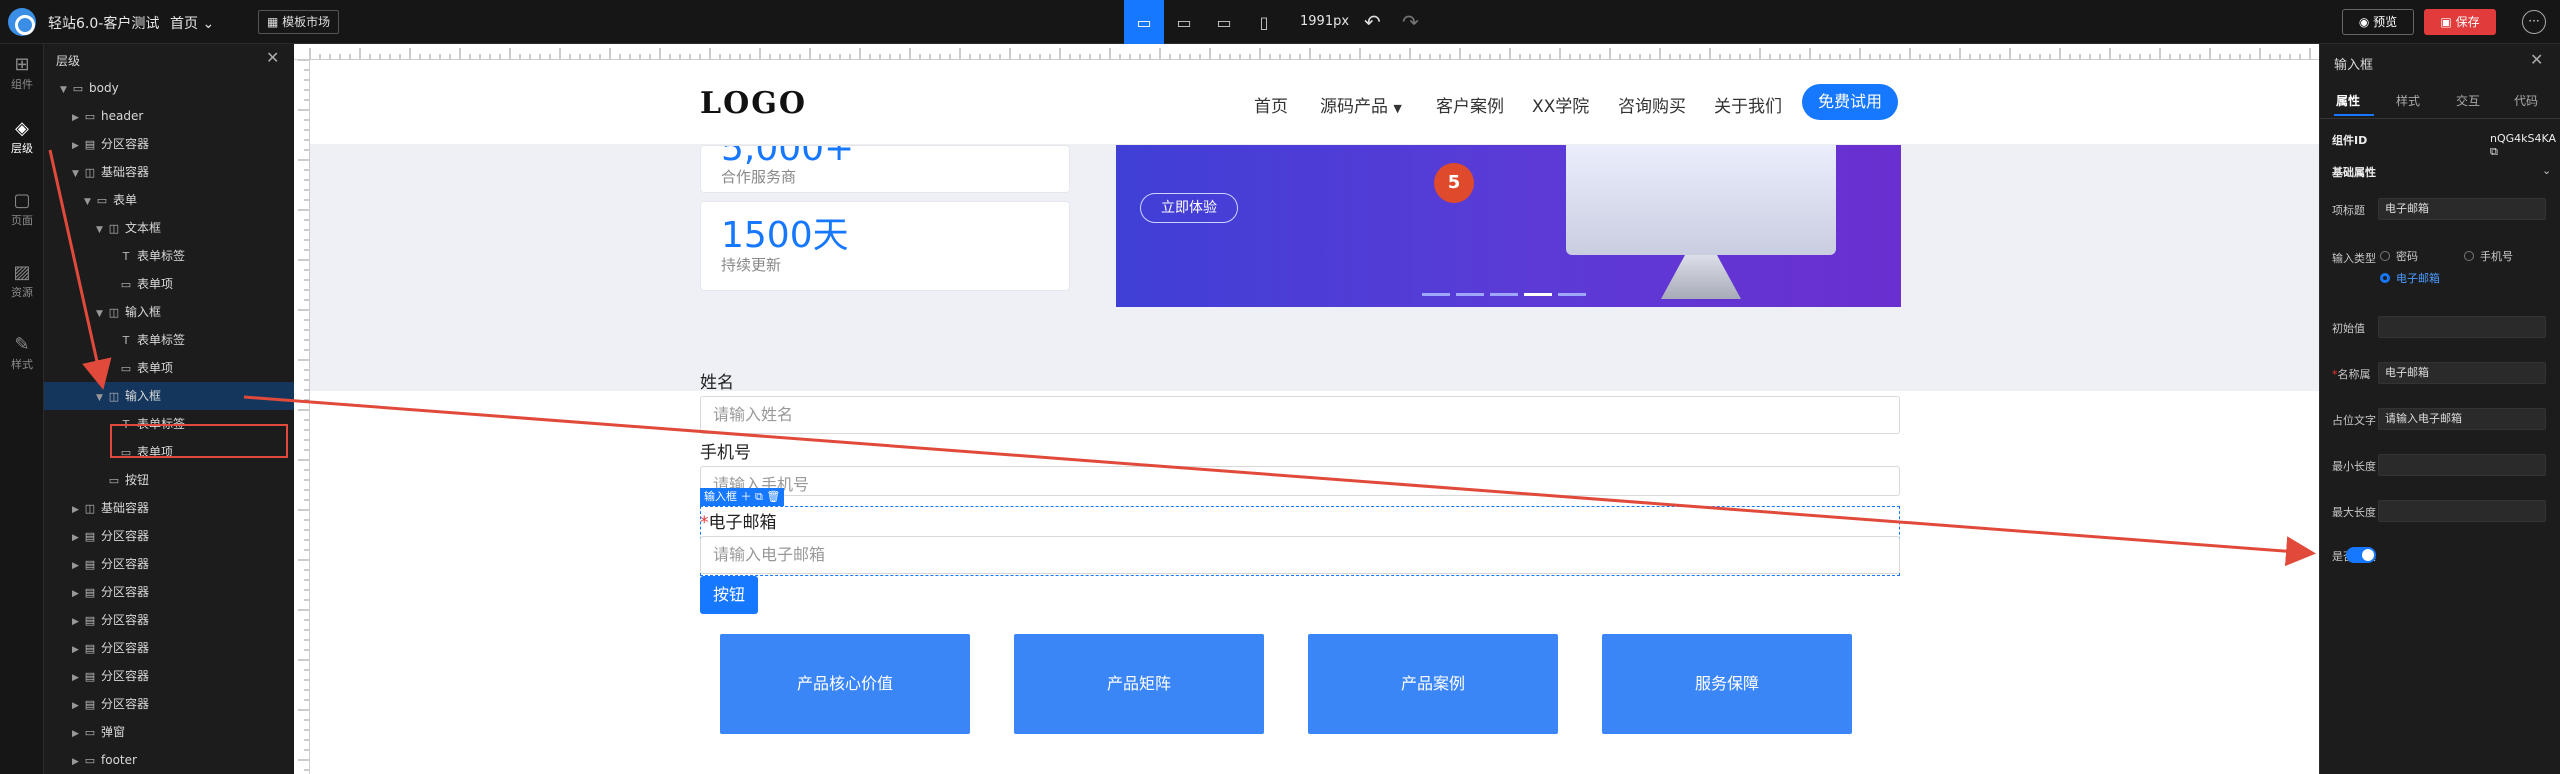 The width and height of the screenshot is (2560, 774). Describe the element at coordinates (1372, 22) in the screenshot. I see `undo-icon: ↶` at that location.